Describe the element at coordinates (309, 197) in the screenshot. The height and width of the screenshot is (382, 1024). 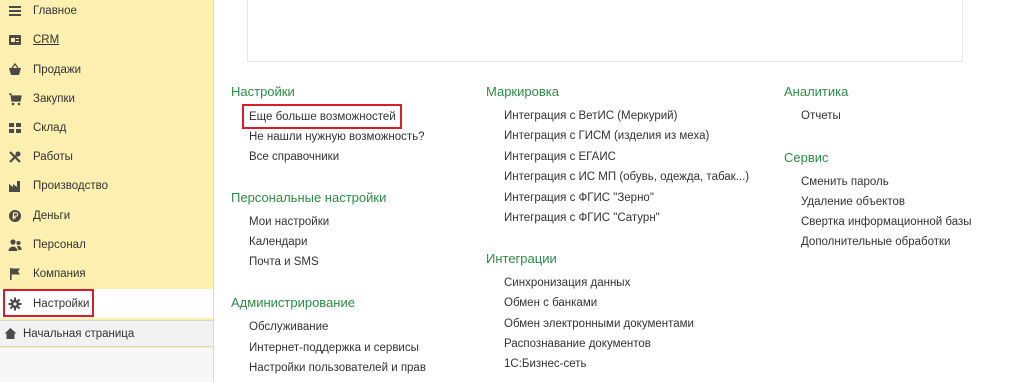
I see `section-title-personal-settings: Персональные настройки` at that location.